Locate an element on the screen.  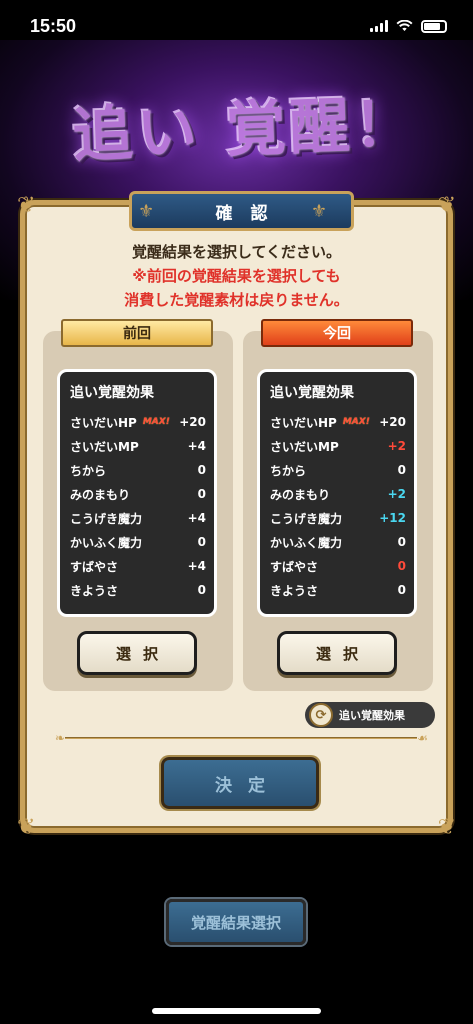
stat-row: こうげき魔力 +12 is located at coordinates (338, 518).